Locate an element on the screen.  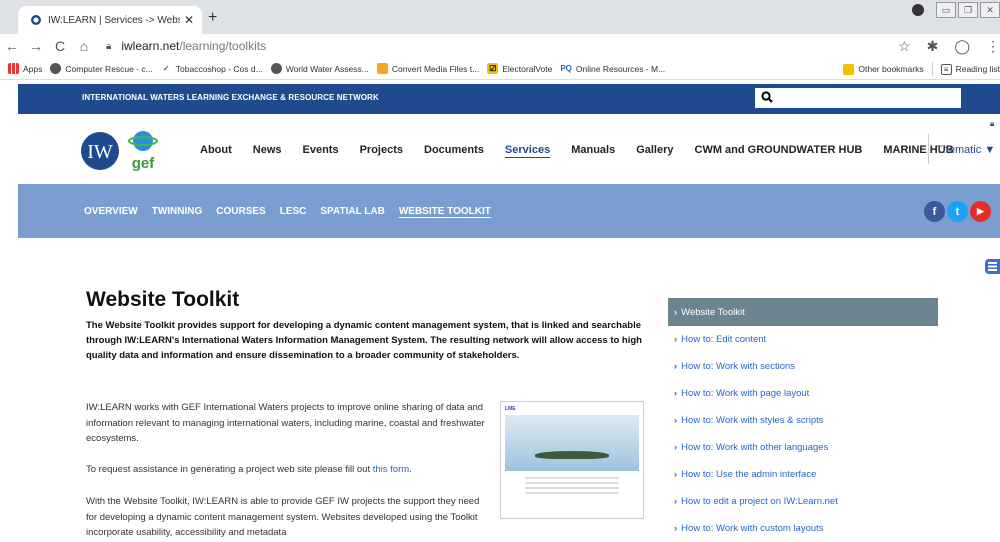
folder-icon is located at coordinates (849, 69).